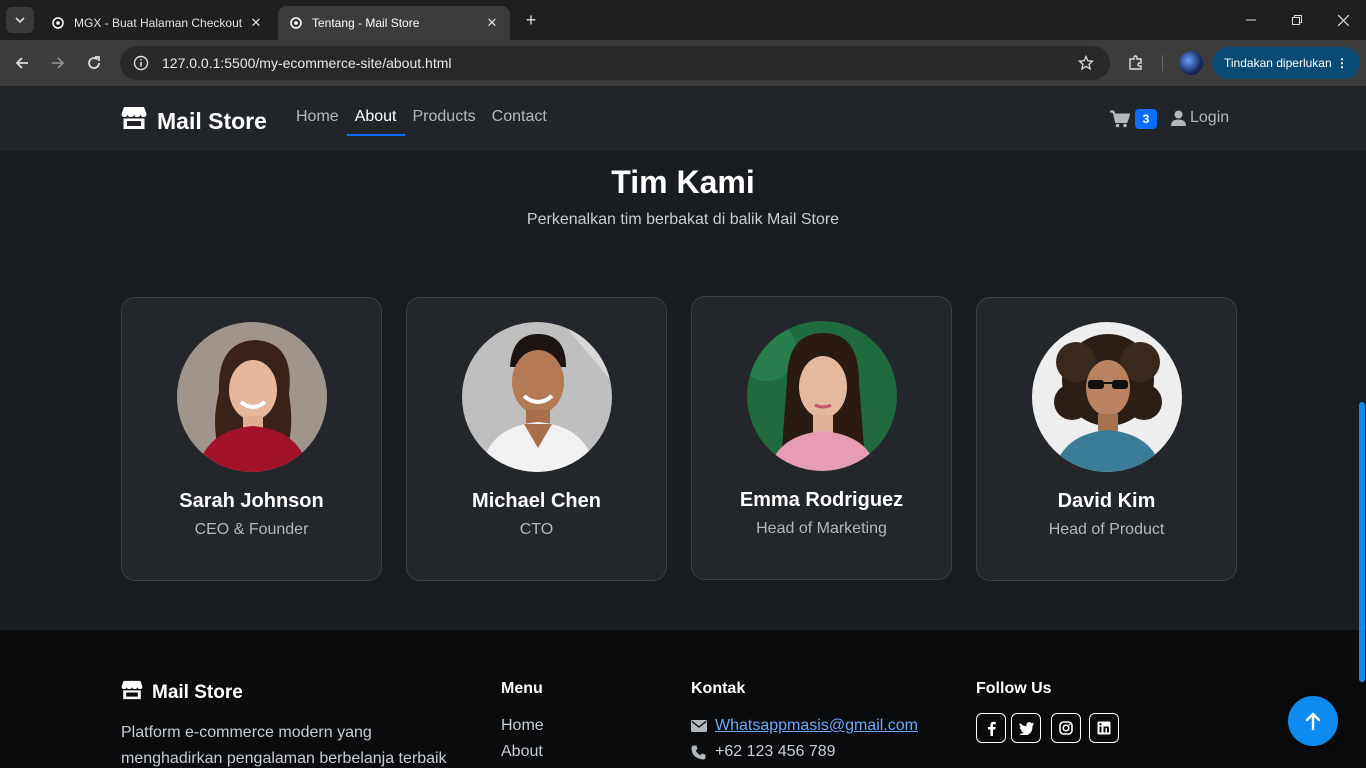 The width and height of the screenshot is (1366, 768). What do you see at coordinates (519, 122) in the screenshot?
I see `nav-link-contact: Contact` at bounding box center [519, 122].